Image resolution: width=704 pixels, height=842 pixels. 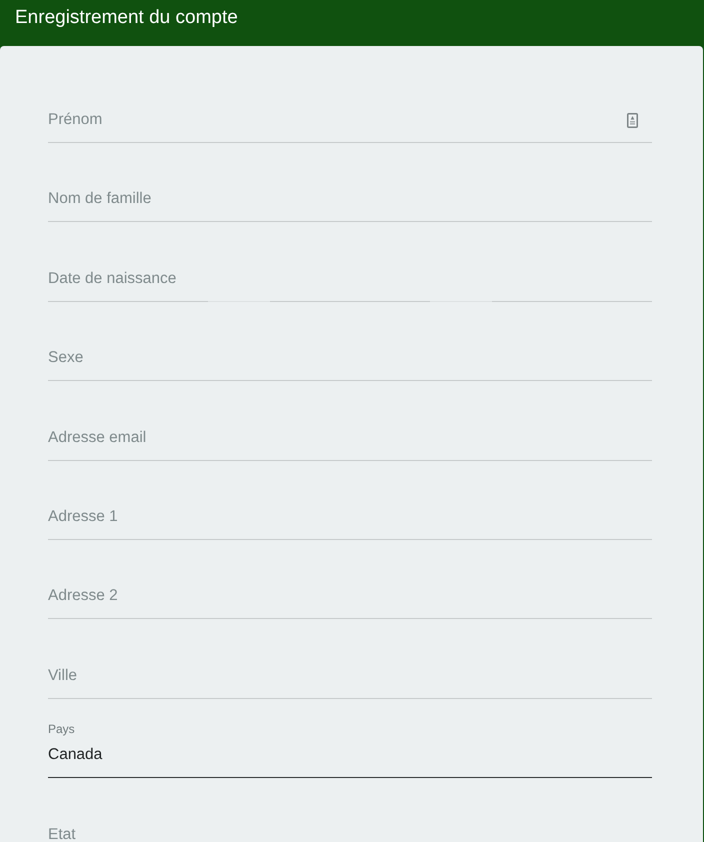 I want to click on text-field: Adresse 2, so click(x=350, y=590).